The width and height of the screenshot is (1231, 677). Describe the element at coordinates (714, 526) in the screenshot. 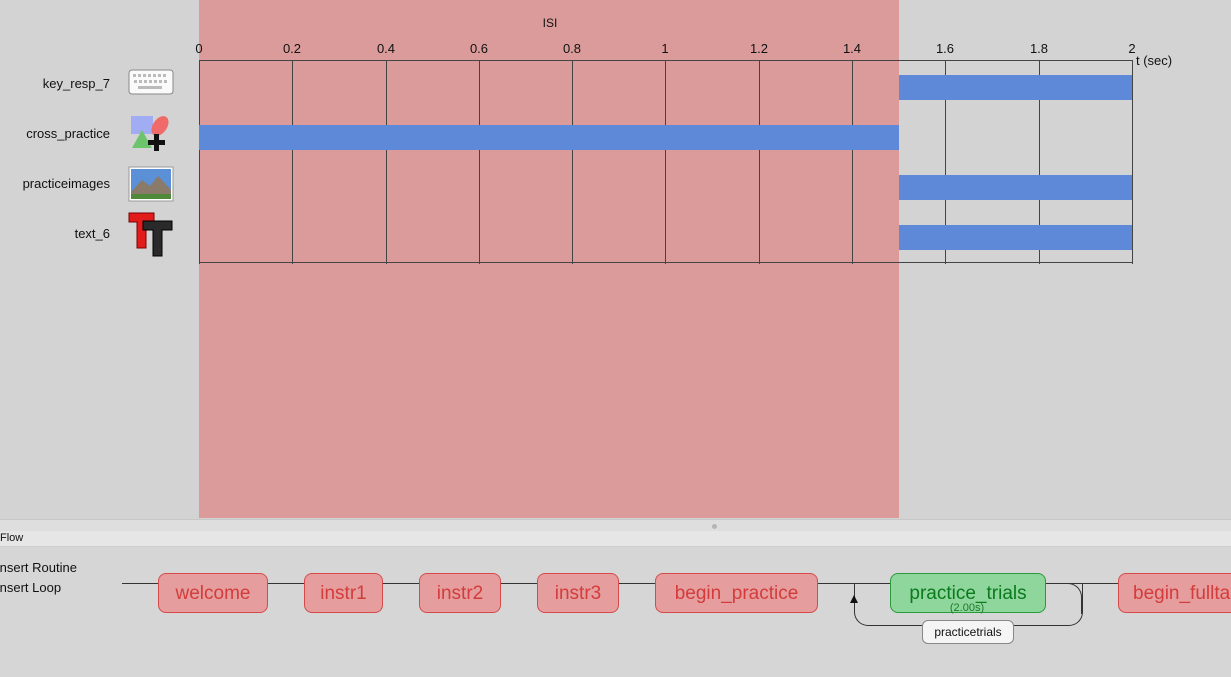

I see `splitter-handle` at that location.